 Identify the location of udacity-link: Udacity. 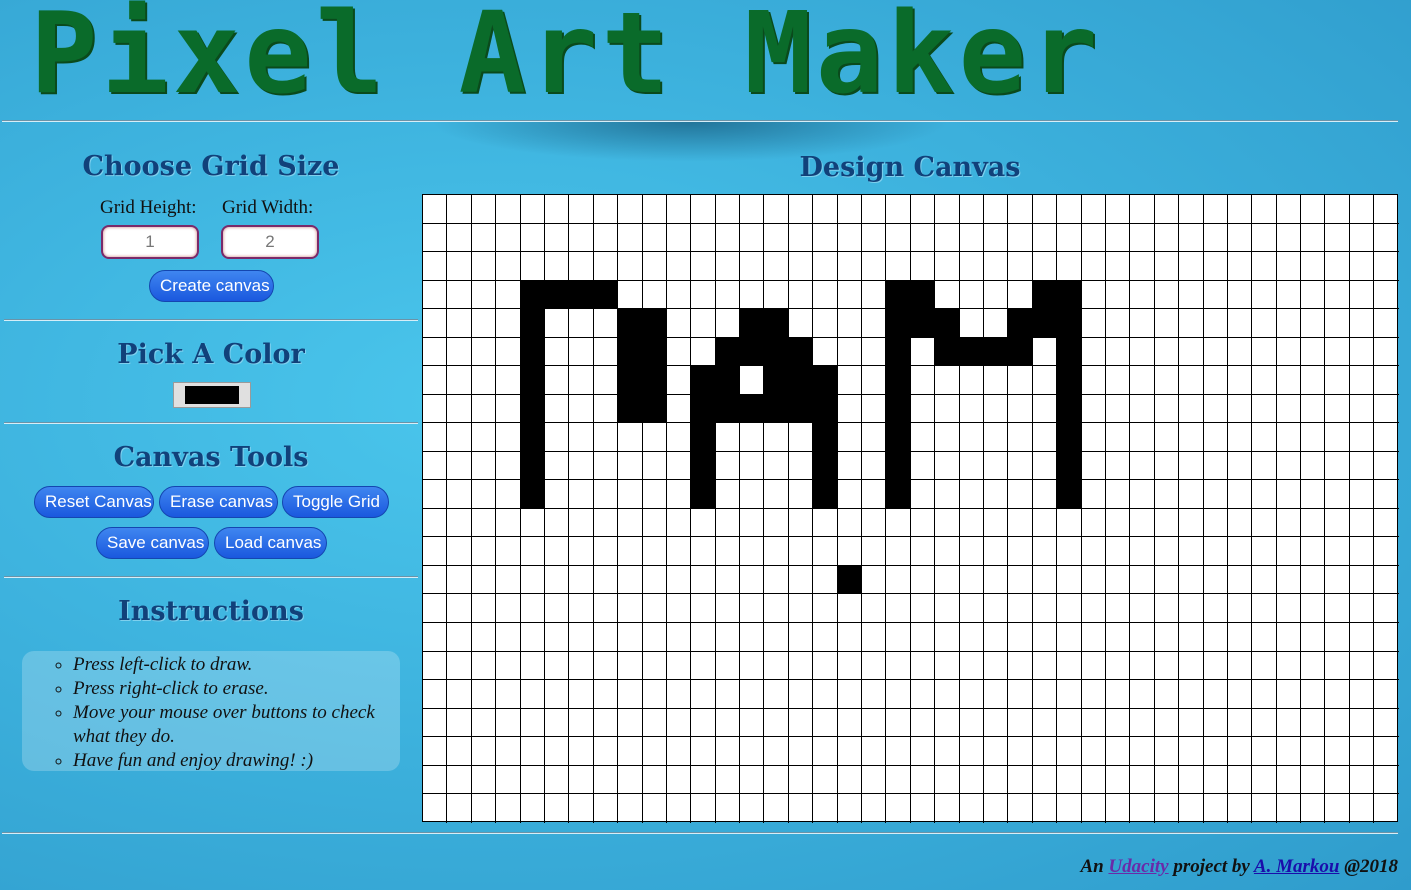
(1138, 866).